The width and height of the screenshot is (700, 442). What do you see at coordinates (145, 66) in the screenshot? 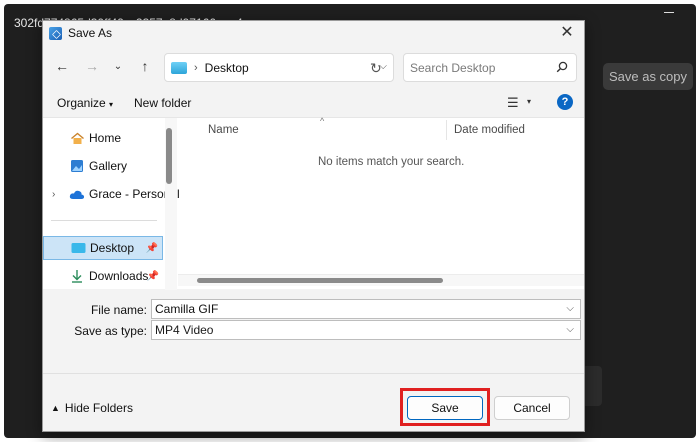
I see `up-arrow-icon: ↑` at bounding box center [145, 66].